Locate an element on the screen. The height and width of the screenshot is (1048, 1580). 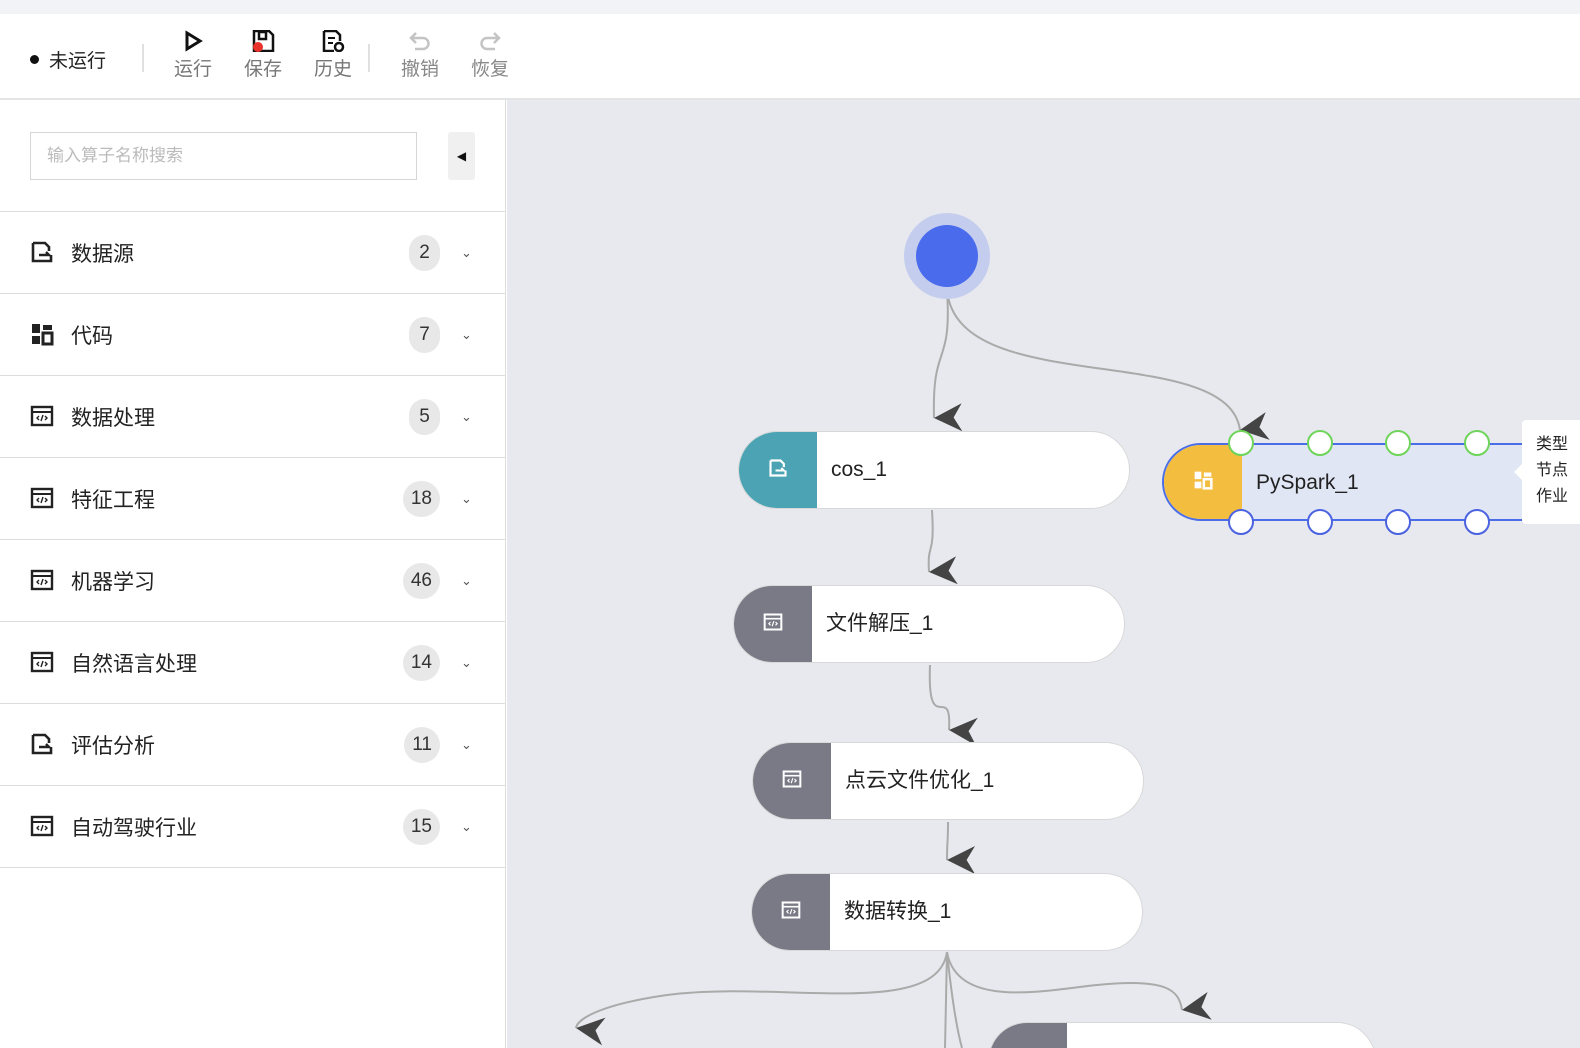
tooltip-line: 类型 is located at coordinates (1552, 444).